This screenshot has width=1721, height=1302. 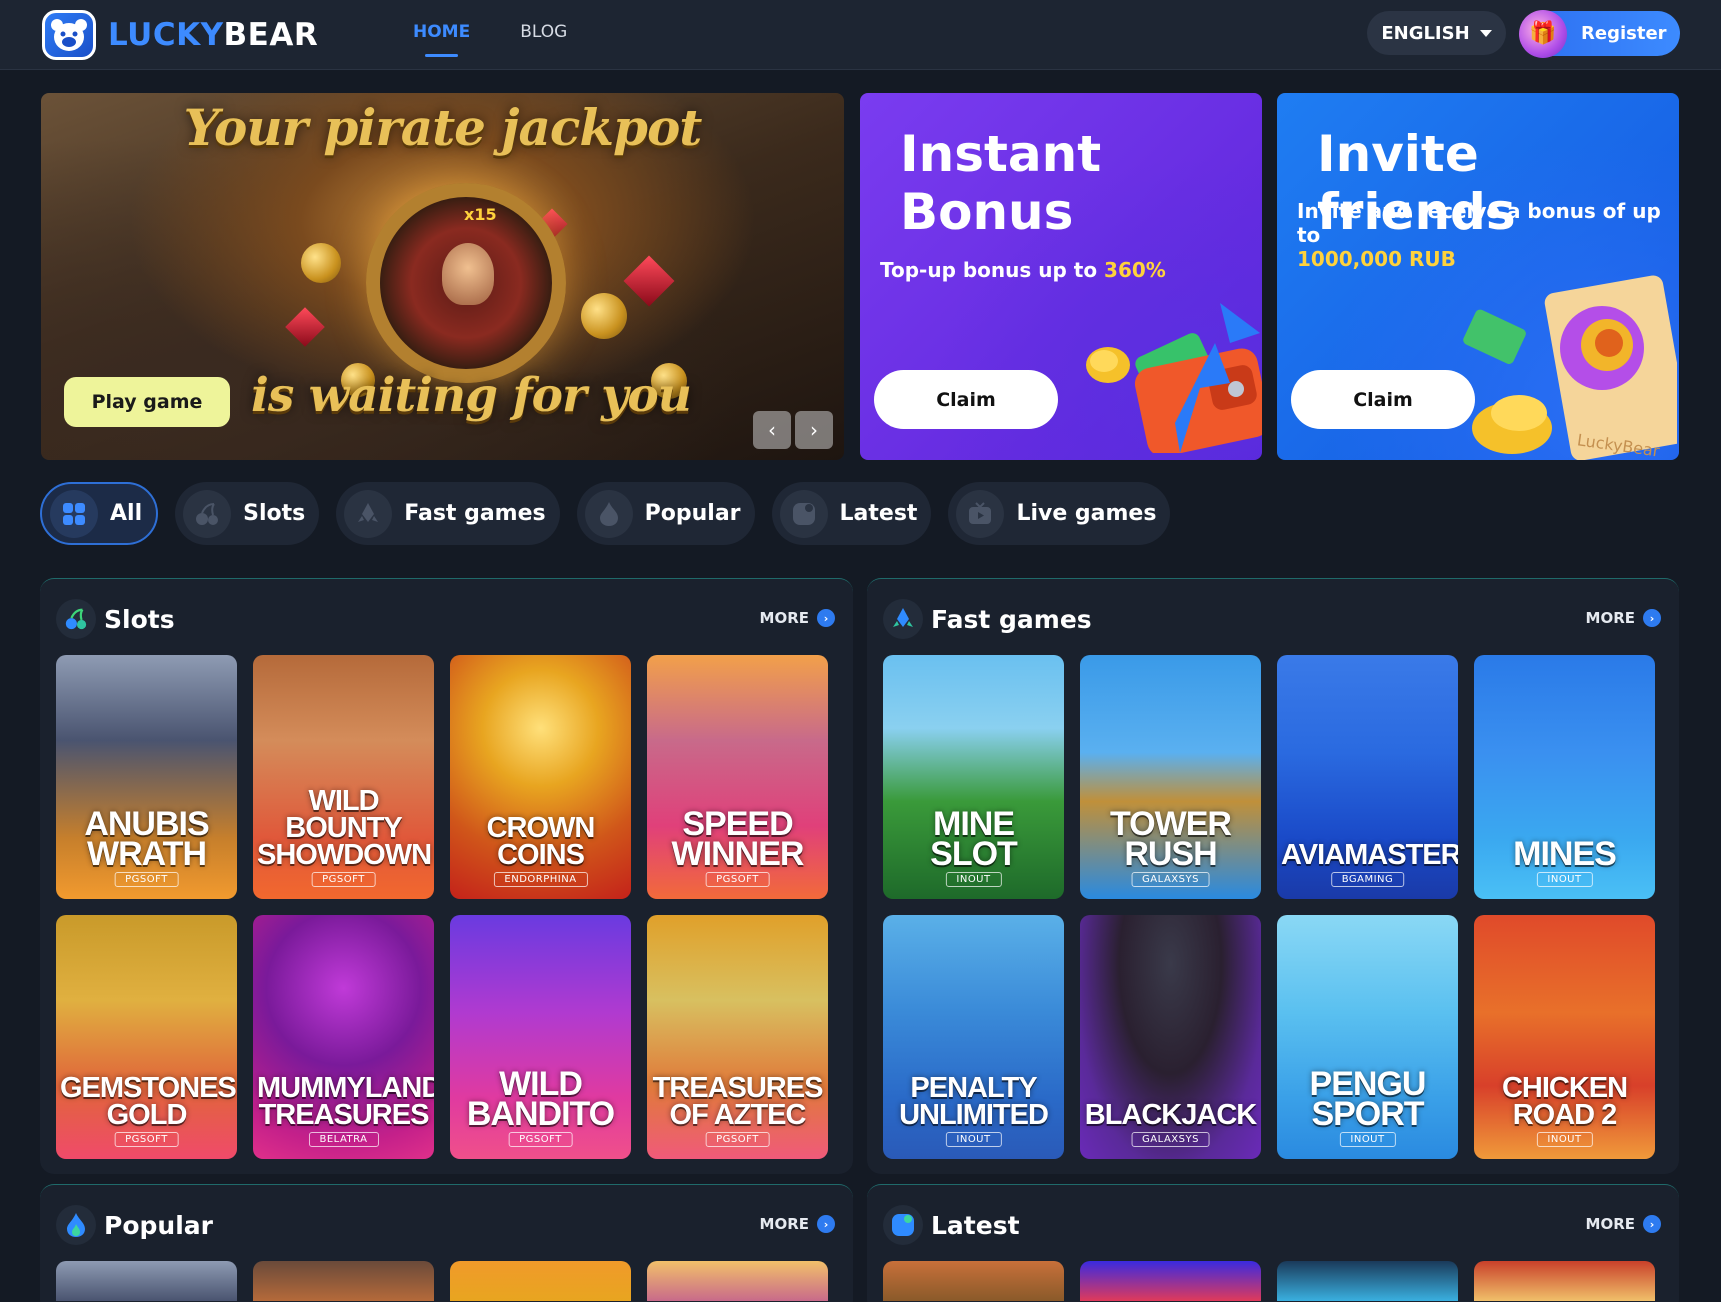 What do you see at coordinates (1624, 33) in the screenshot?
I see `register-label: Register` at bounding box center [1624, 33].